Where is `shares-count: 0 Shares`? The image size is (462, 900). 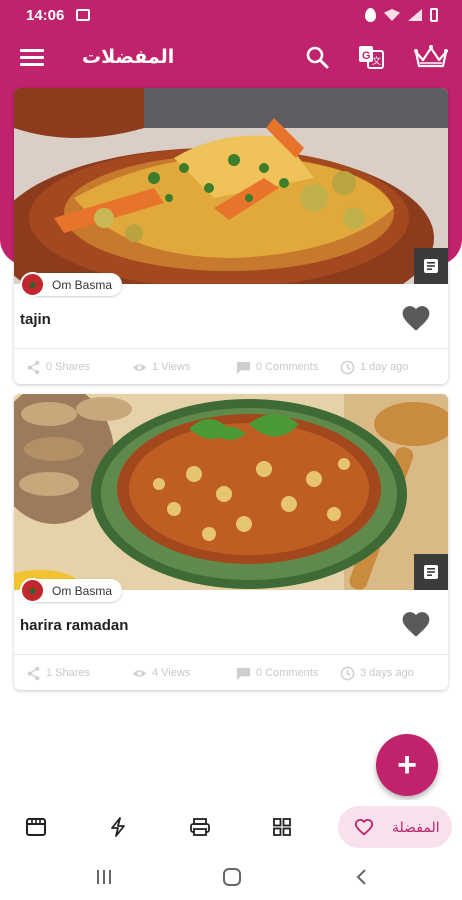 shares-count: 0 Shares is located at coordinates (68, 367).